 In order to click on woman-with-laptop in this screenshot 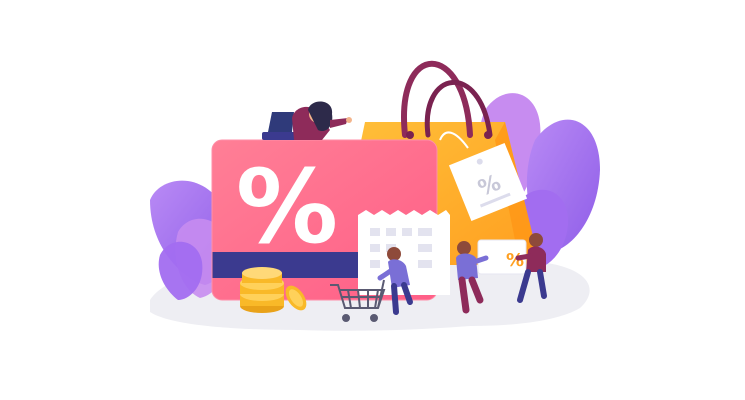, I will do `click(307, 120)`.